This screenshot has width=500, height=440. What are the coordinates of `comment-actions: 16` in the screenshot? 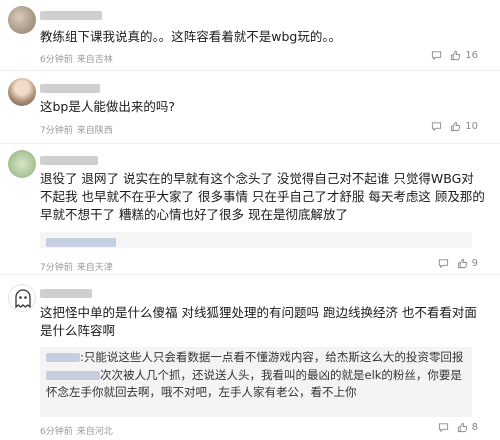 It's located at (454, 55).